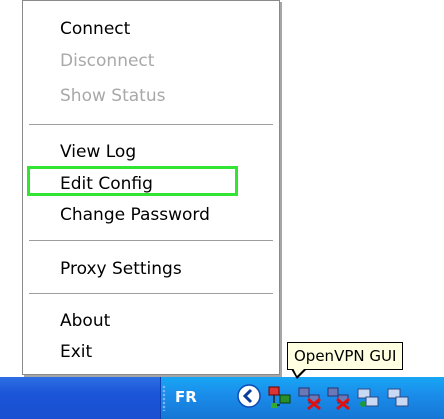 The width and height of the screenshot is (444, 419). Describe the element at coordinates (76, 352) in the screenshot. I see `menu-item-label: Exit` at that location.